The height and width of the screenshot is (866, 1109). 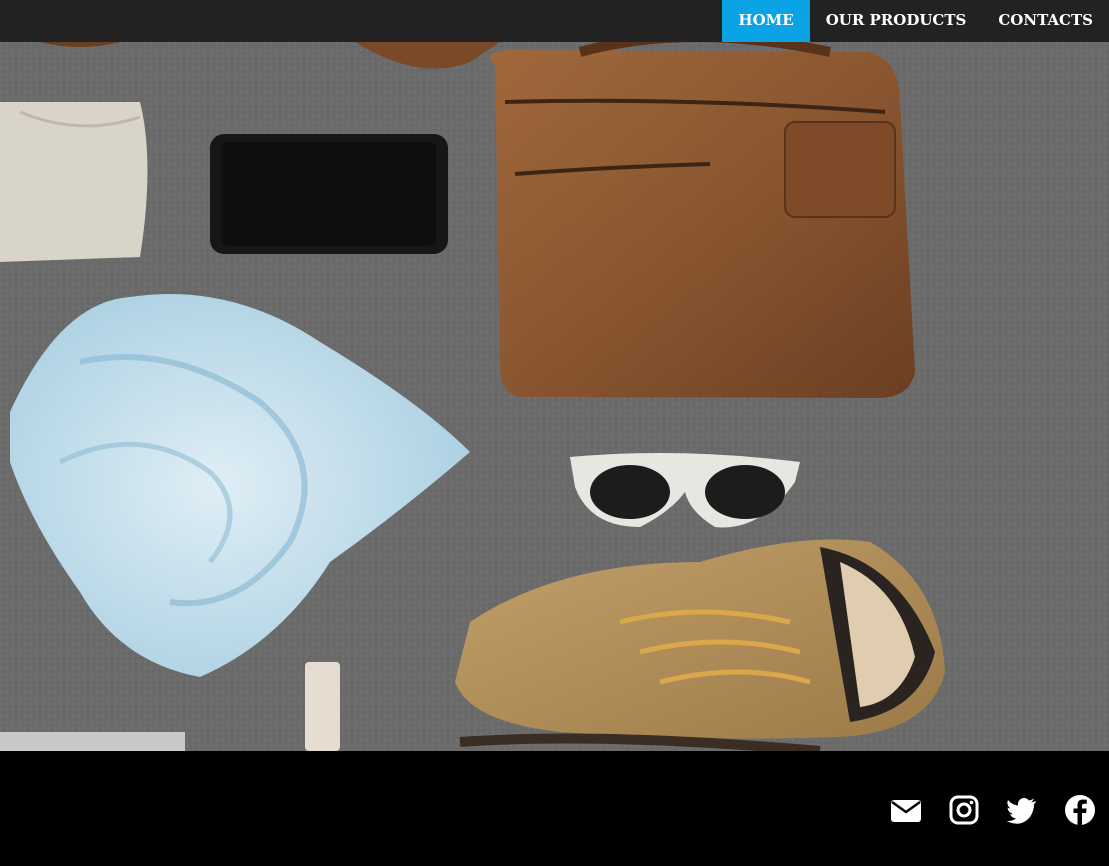 I want to click on envelope-icon, so click(x=906, y=810).